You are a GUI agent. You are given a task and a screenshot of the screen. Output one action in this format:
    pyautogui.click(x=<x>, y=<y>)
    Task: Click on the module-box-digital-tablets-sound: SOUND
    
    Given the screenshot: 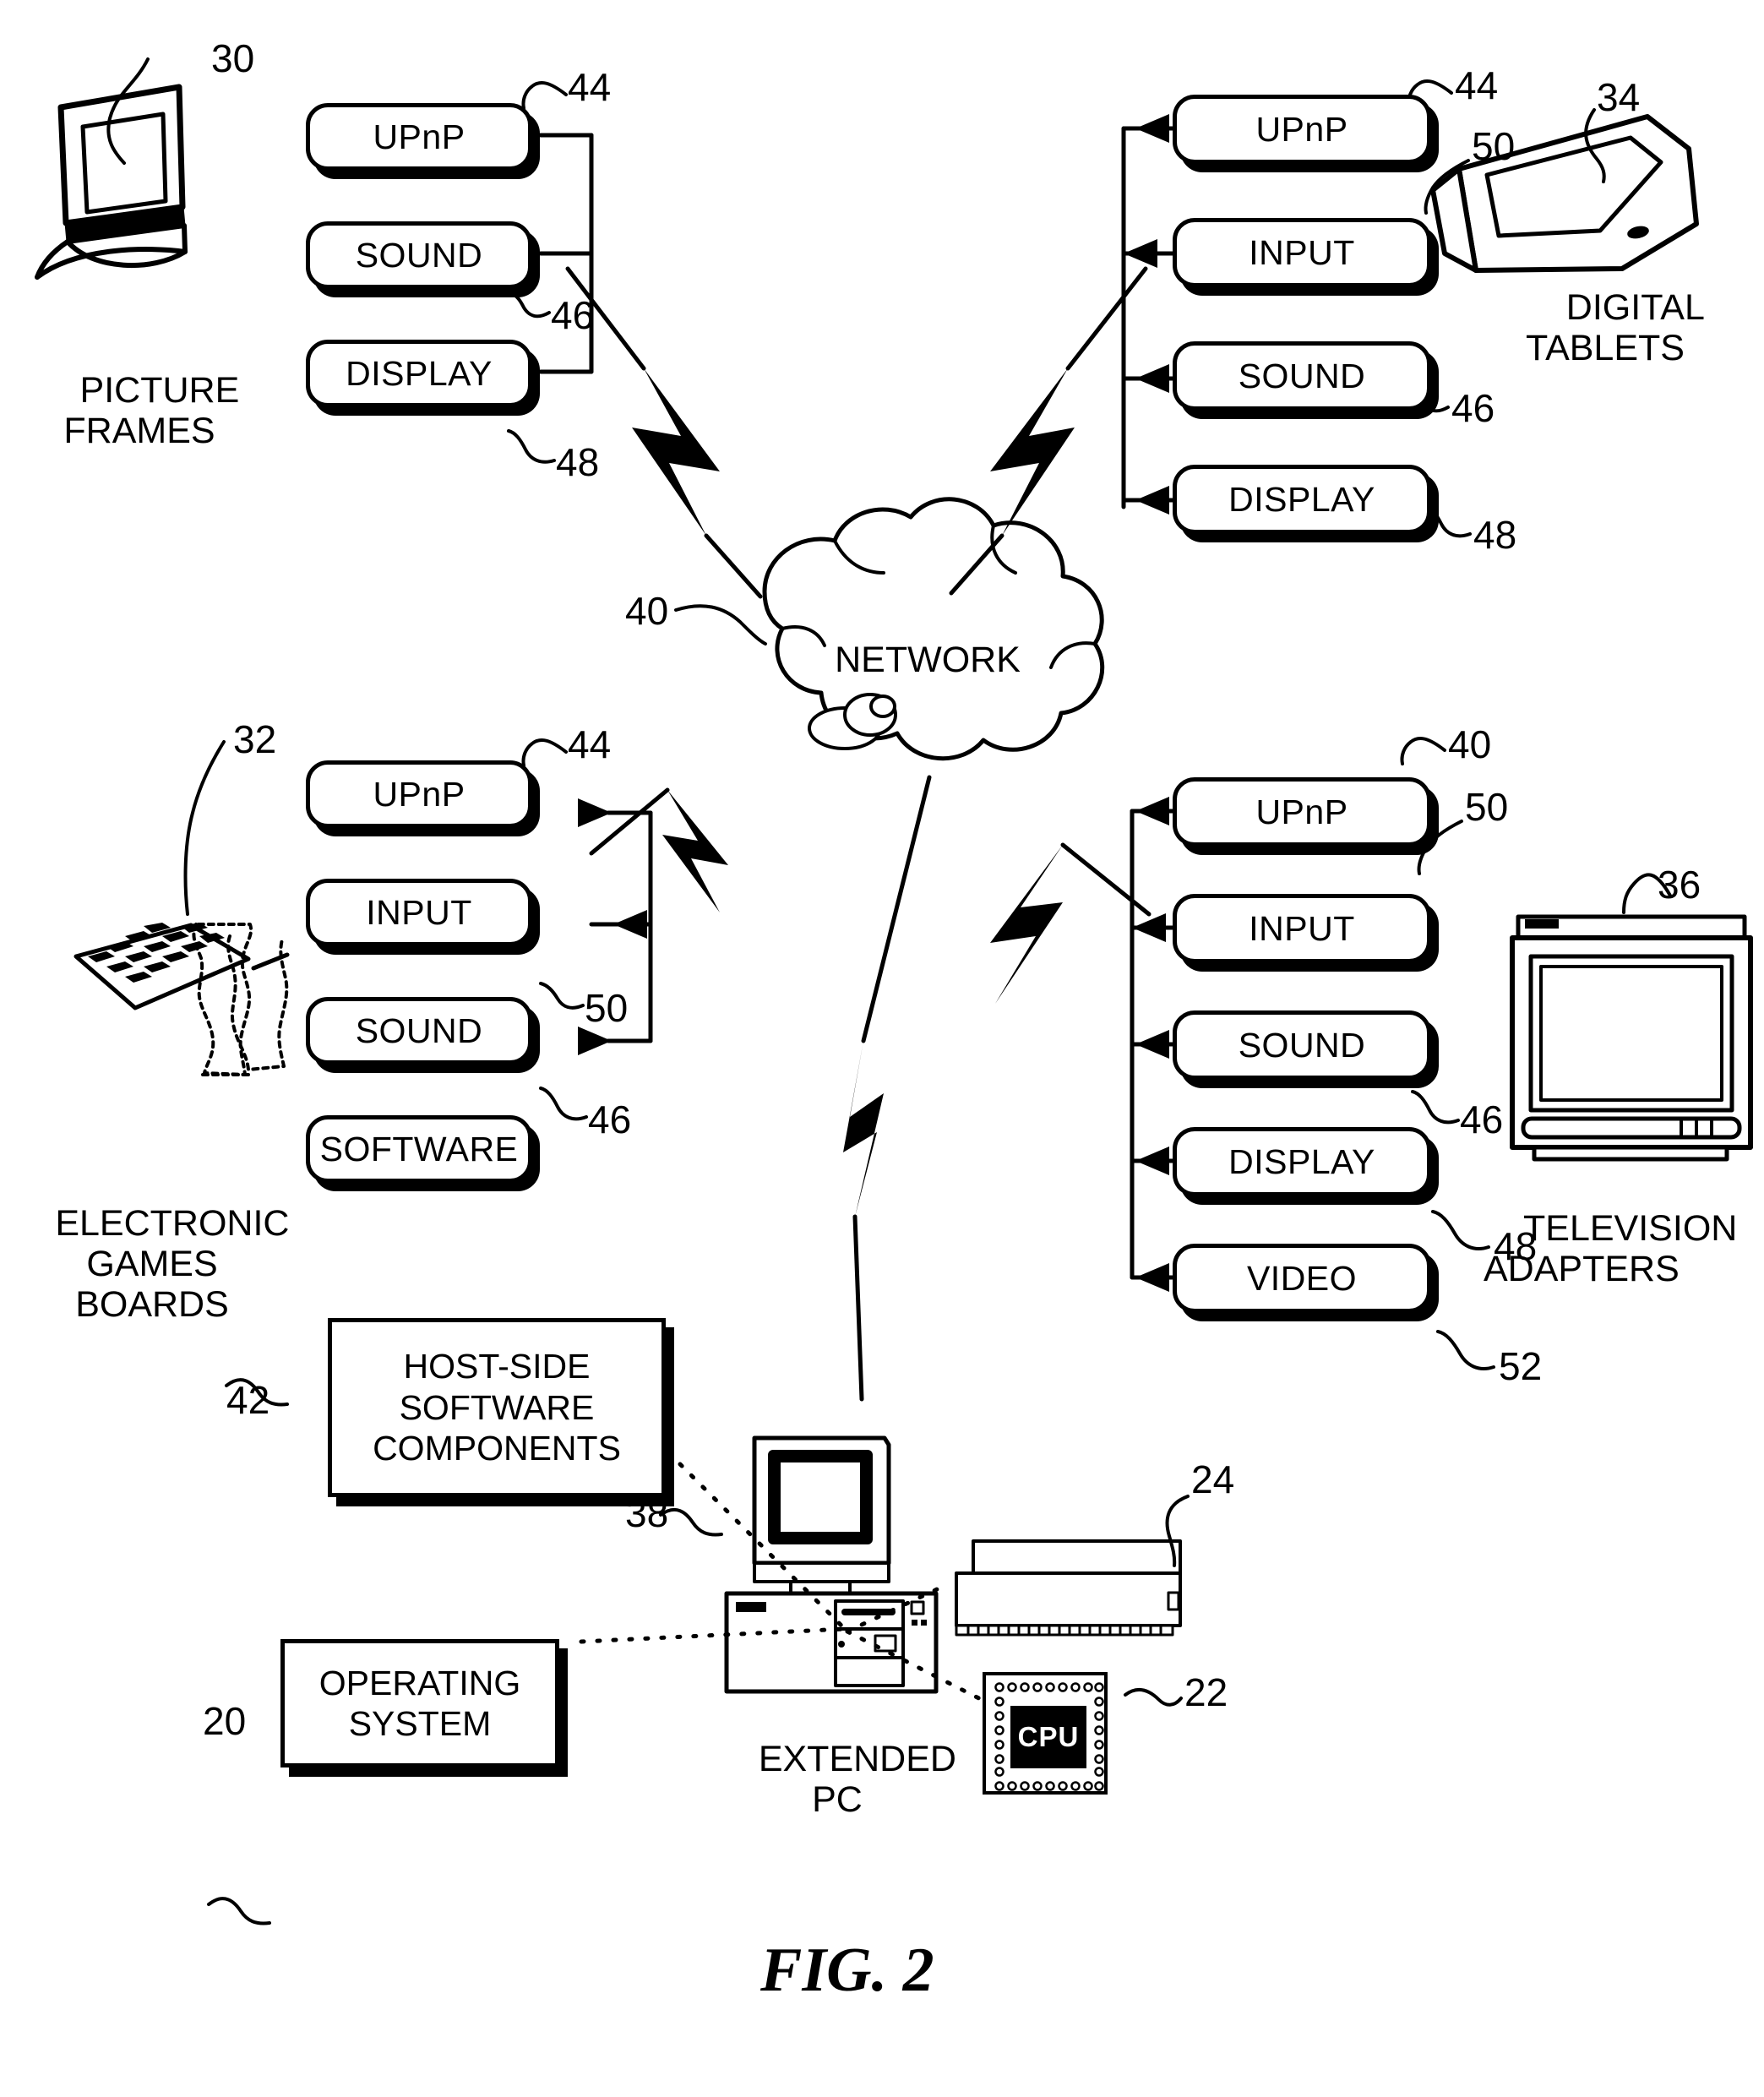 What is the action you would take?
    pyautogui.click(x=1302, y=376)
    